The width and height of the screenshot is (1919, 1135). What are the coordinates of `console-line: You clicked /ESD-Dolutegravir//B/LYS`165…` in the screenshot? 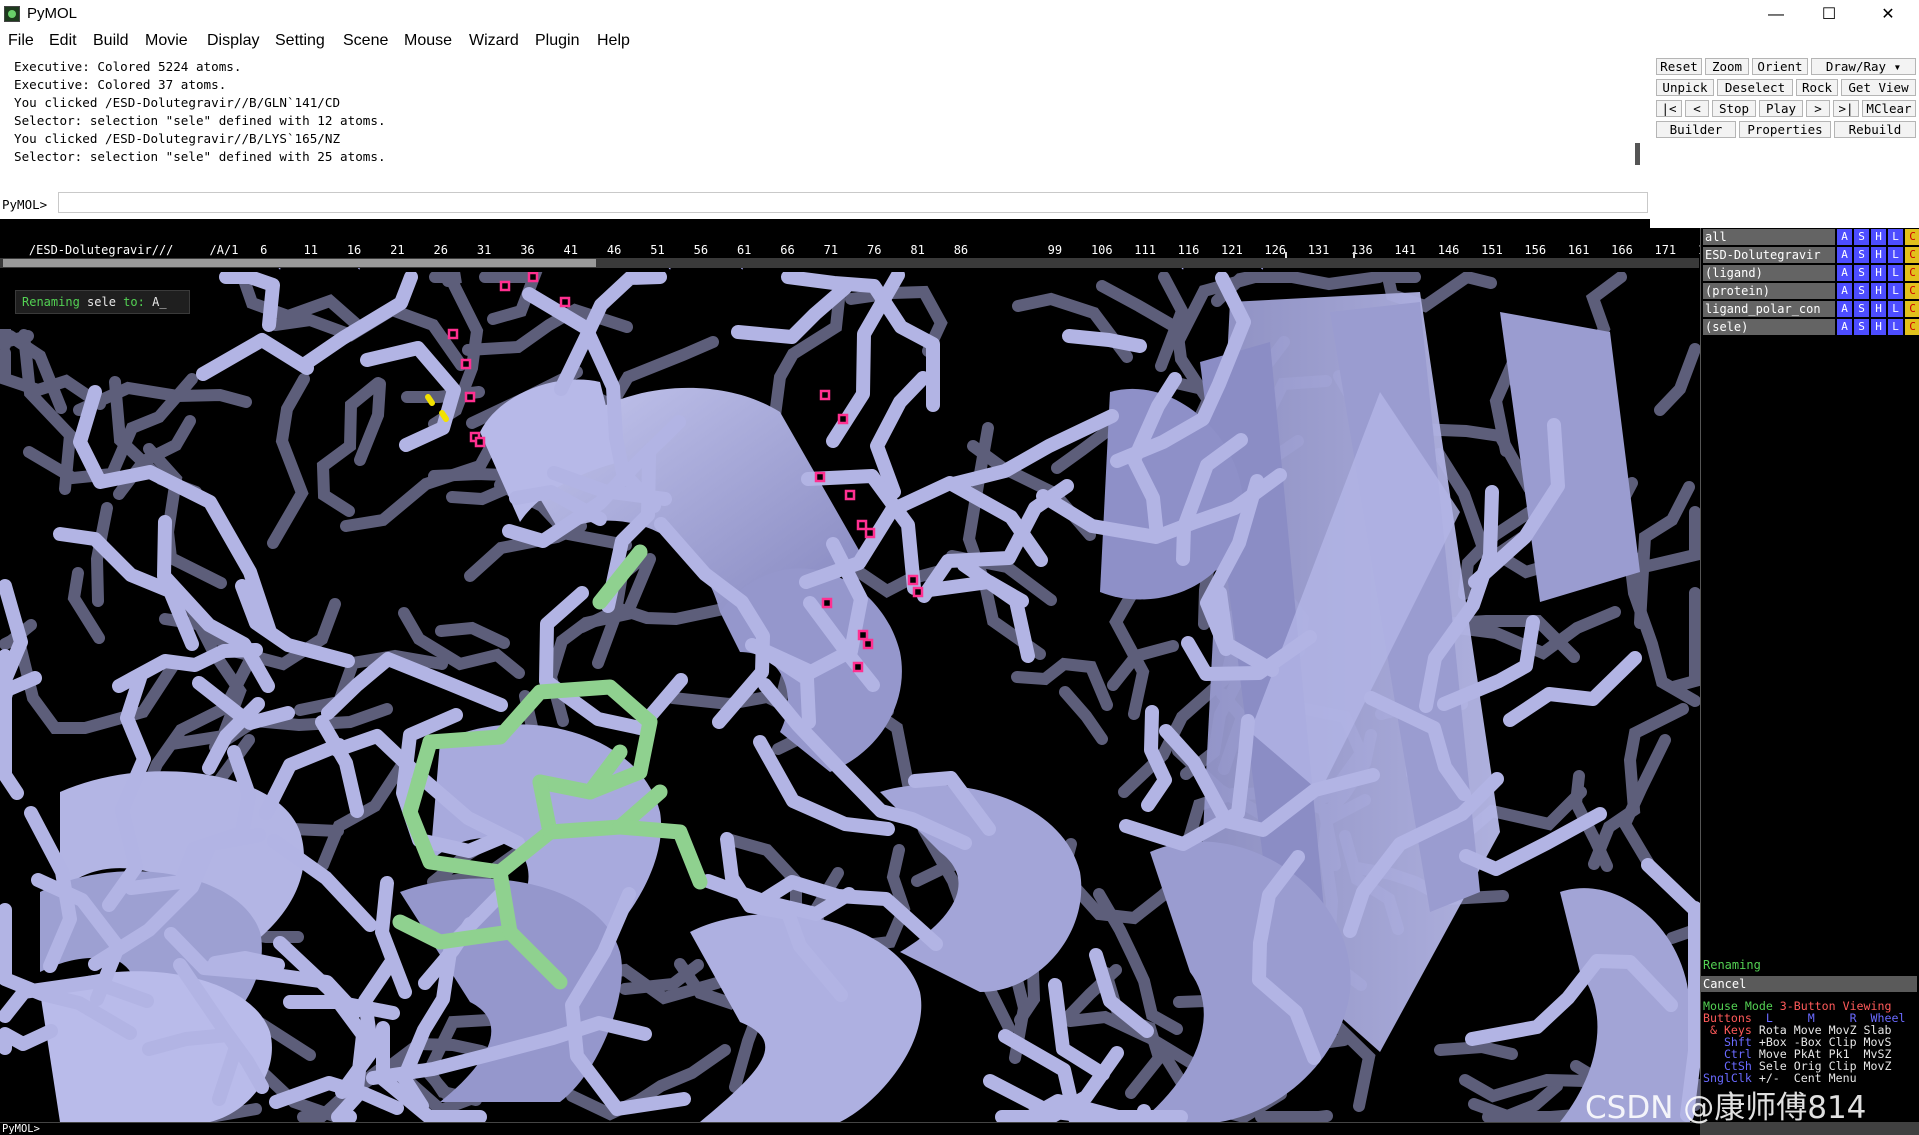 It's located at (177, 138).